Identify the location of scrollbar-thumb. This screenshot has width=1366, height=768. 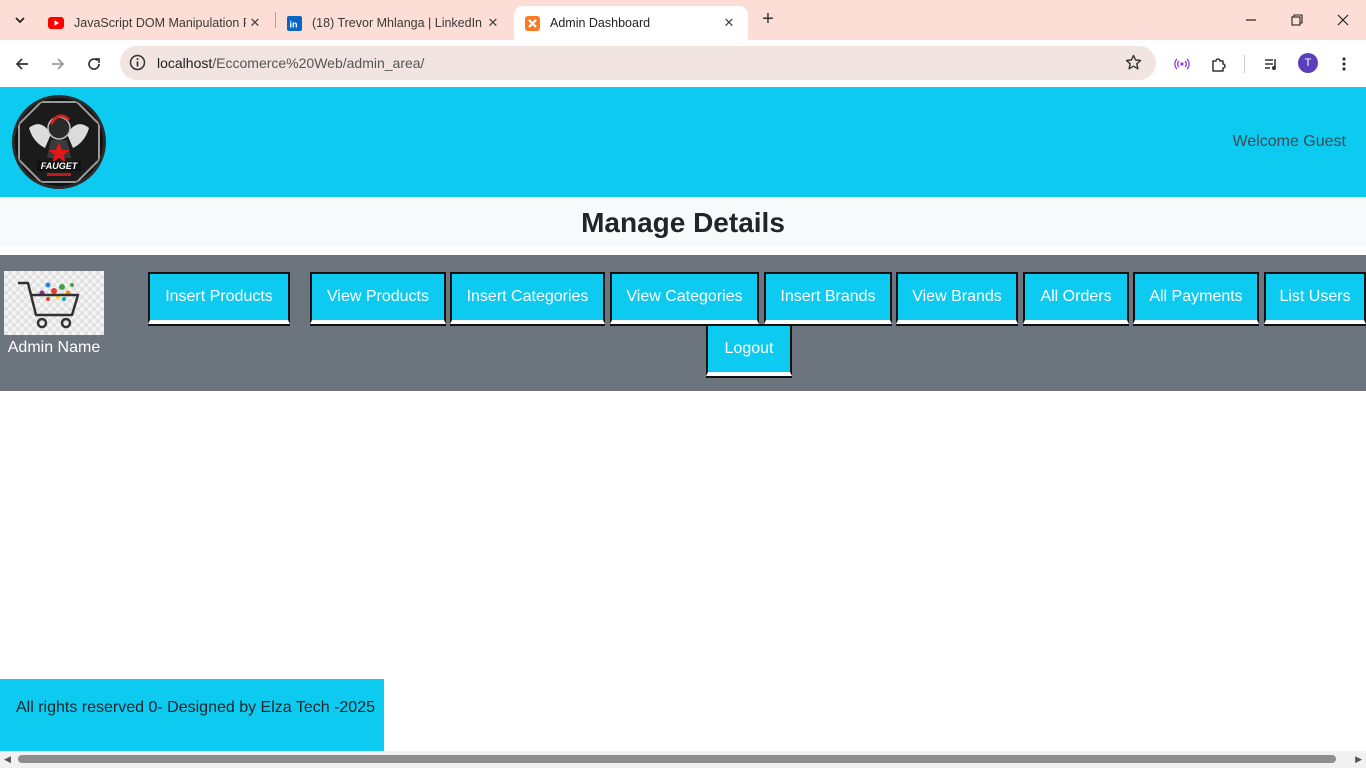
(677, 759).